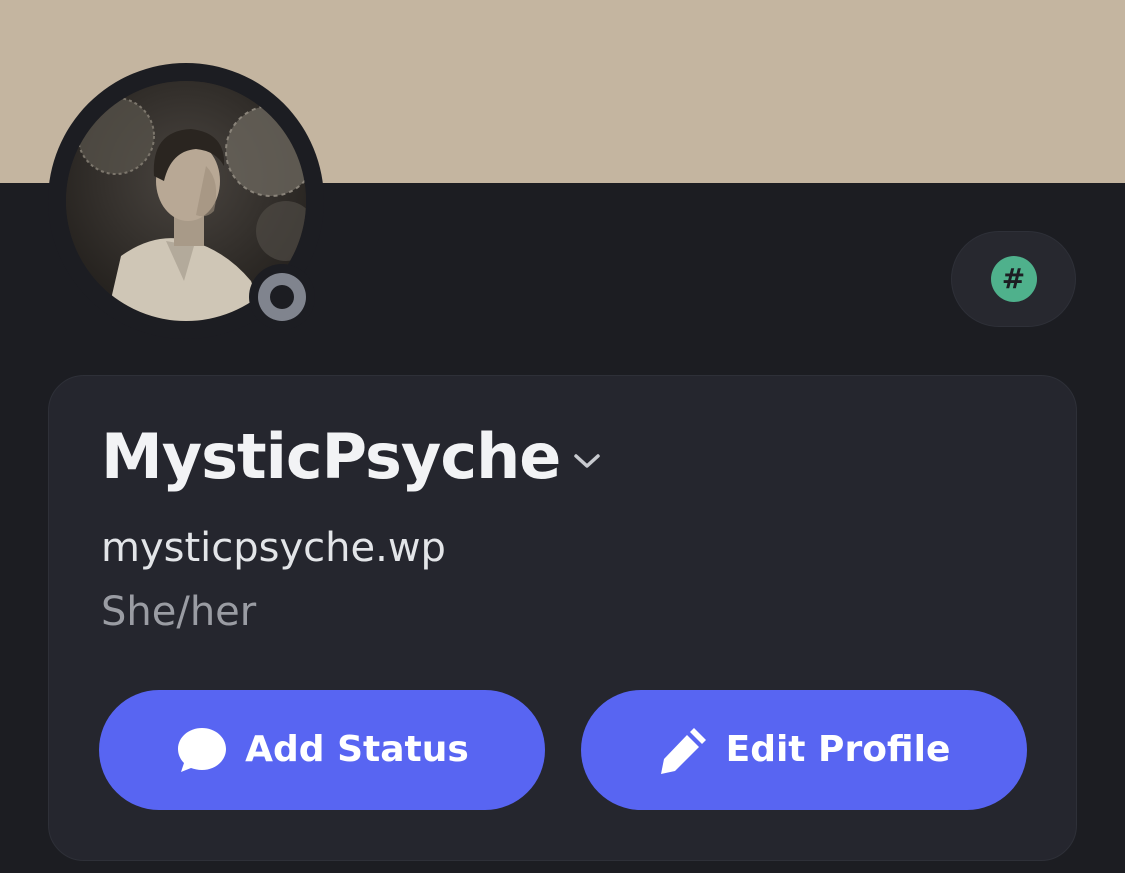 The height and width of the screenshot is (873, 1125). I want to click on chat-bubble-icon, so click(202, 750).